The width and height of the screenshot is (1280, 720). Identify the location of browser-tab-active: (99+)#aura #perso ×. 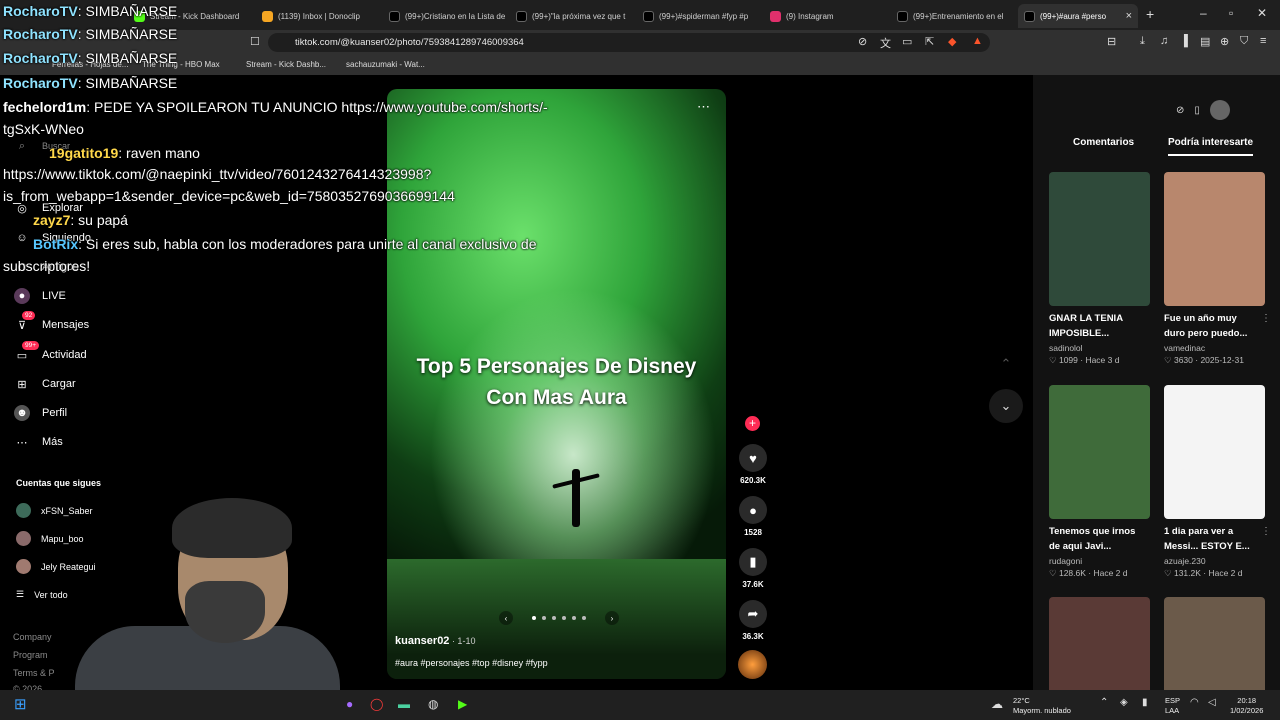
(1078, 16).